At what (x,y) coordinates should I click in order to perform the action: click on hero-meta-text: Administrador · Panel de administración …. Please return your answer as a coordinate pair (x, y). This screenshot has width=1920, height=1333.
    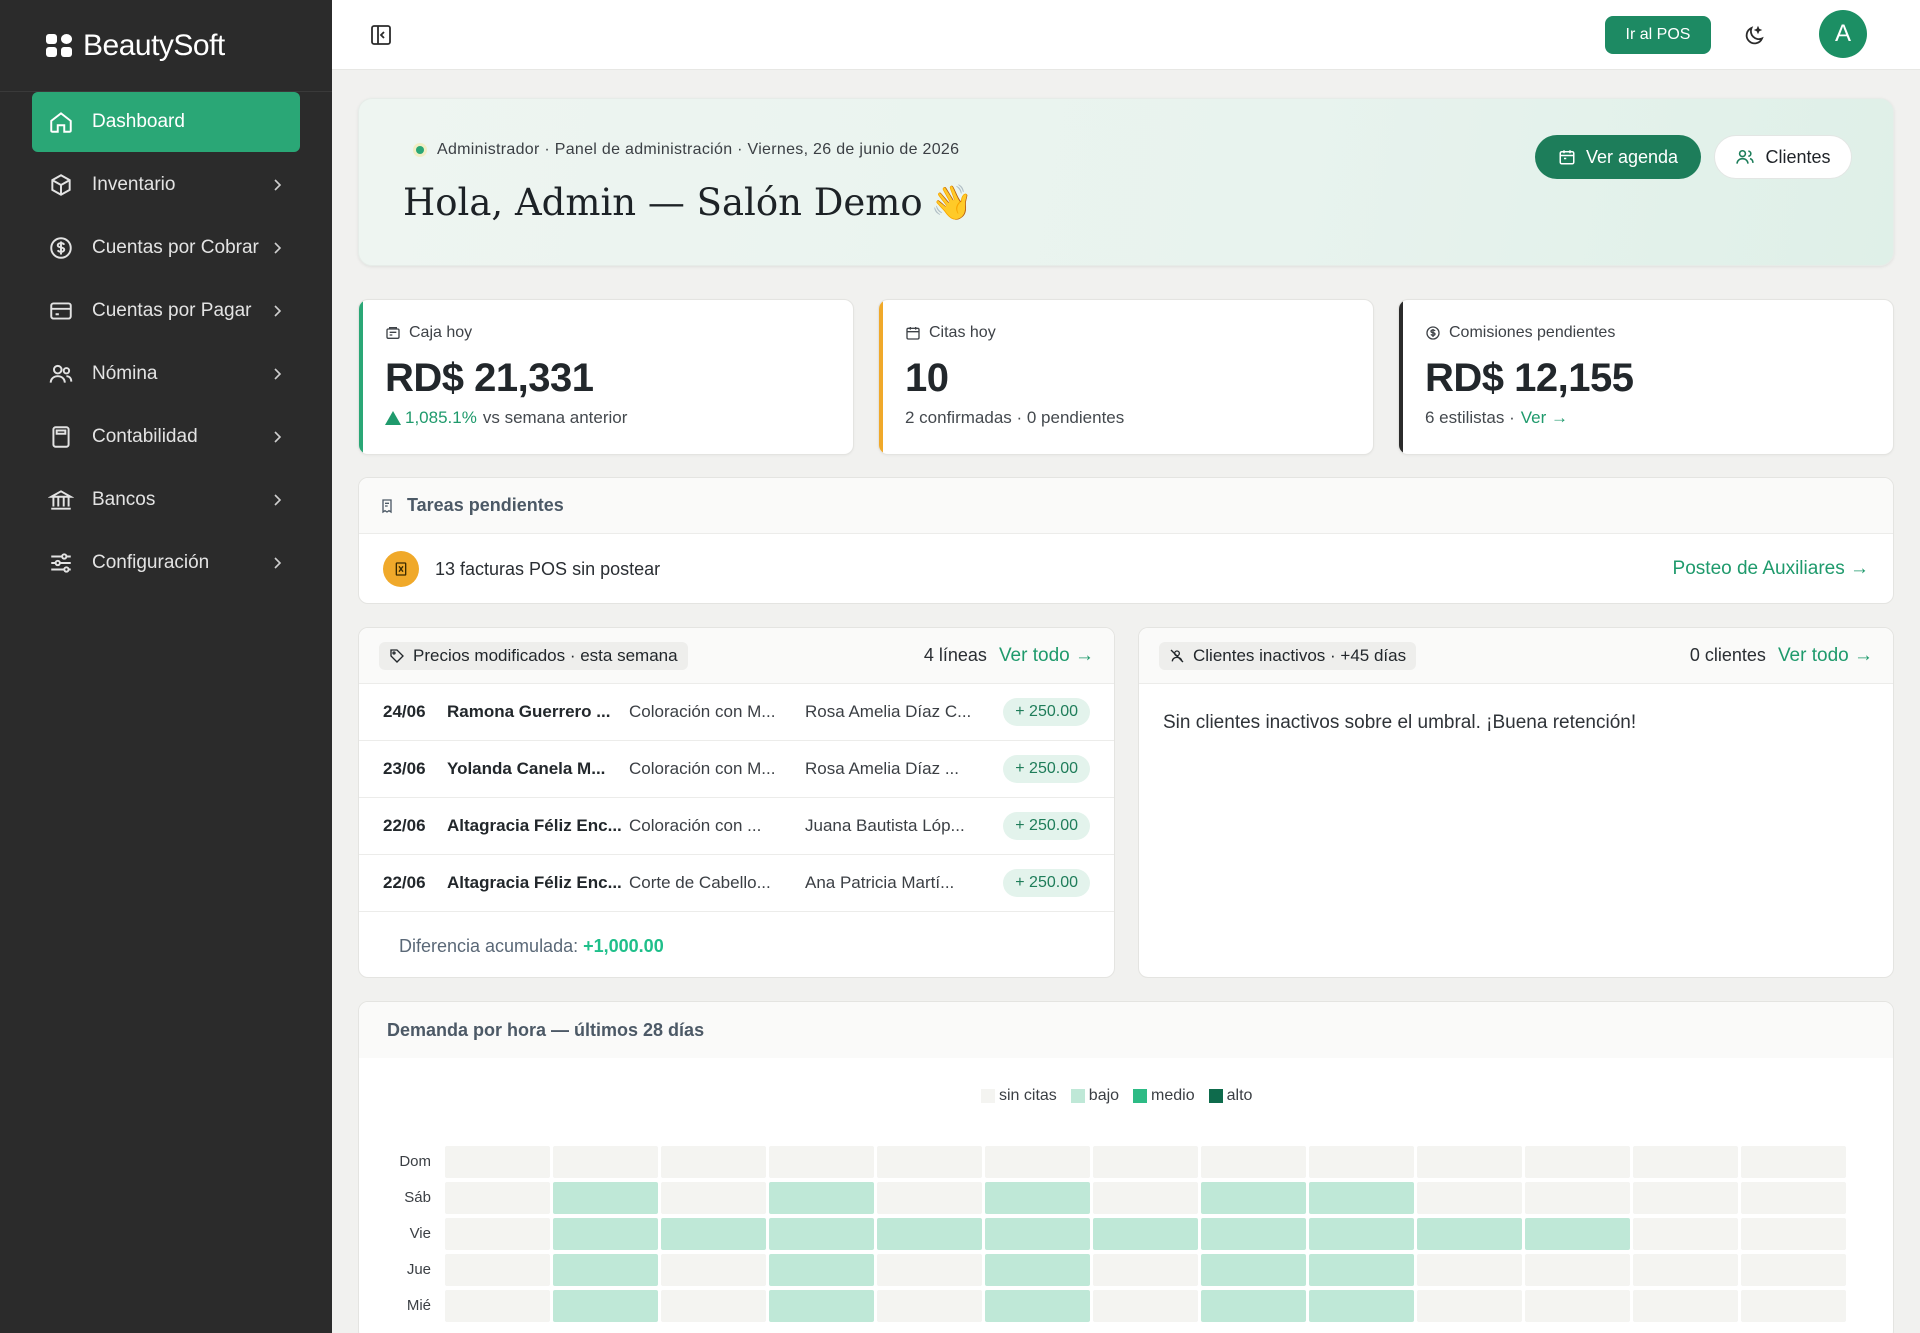
    Looking at the image, I should click on (698, 149).